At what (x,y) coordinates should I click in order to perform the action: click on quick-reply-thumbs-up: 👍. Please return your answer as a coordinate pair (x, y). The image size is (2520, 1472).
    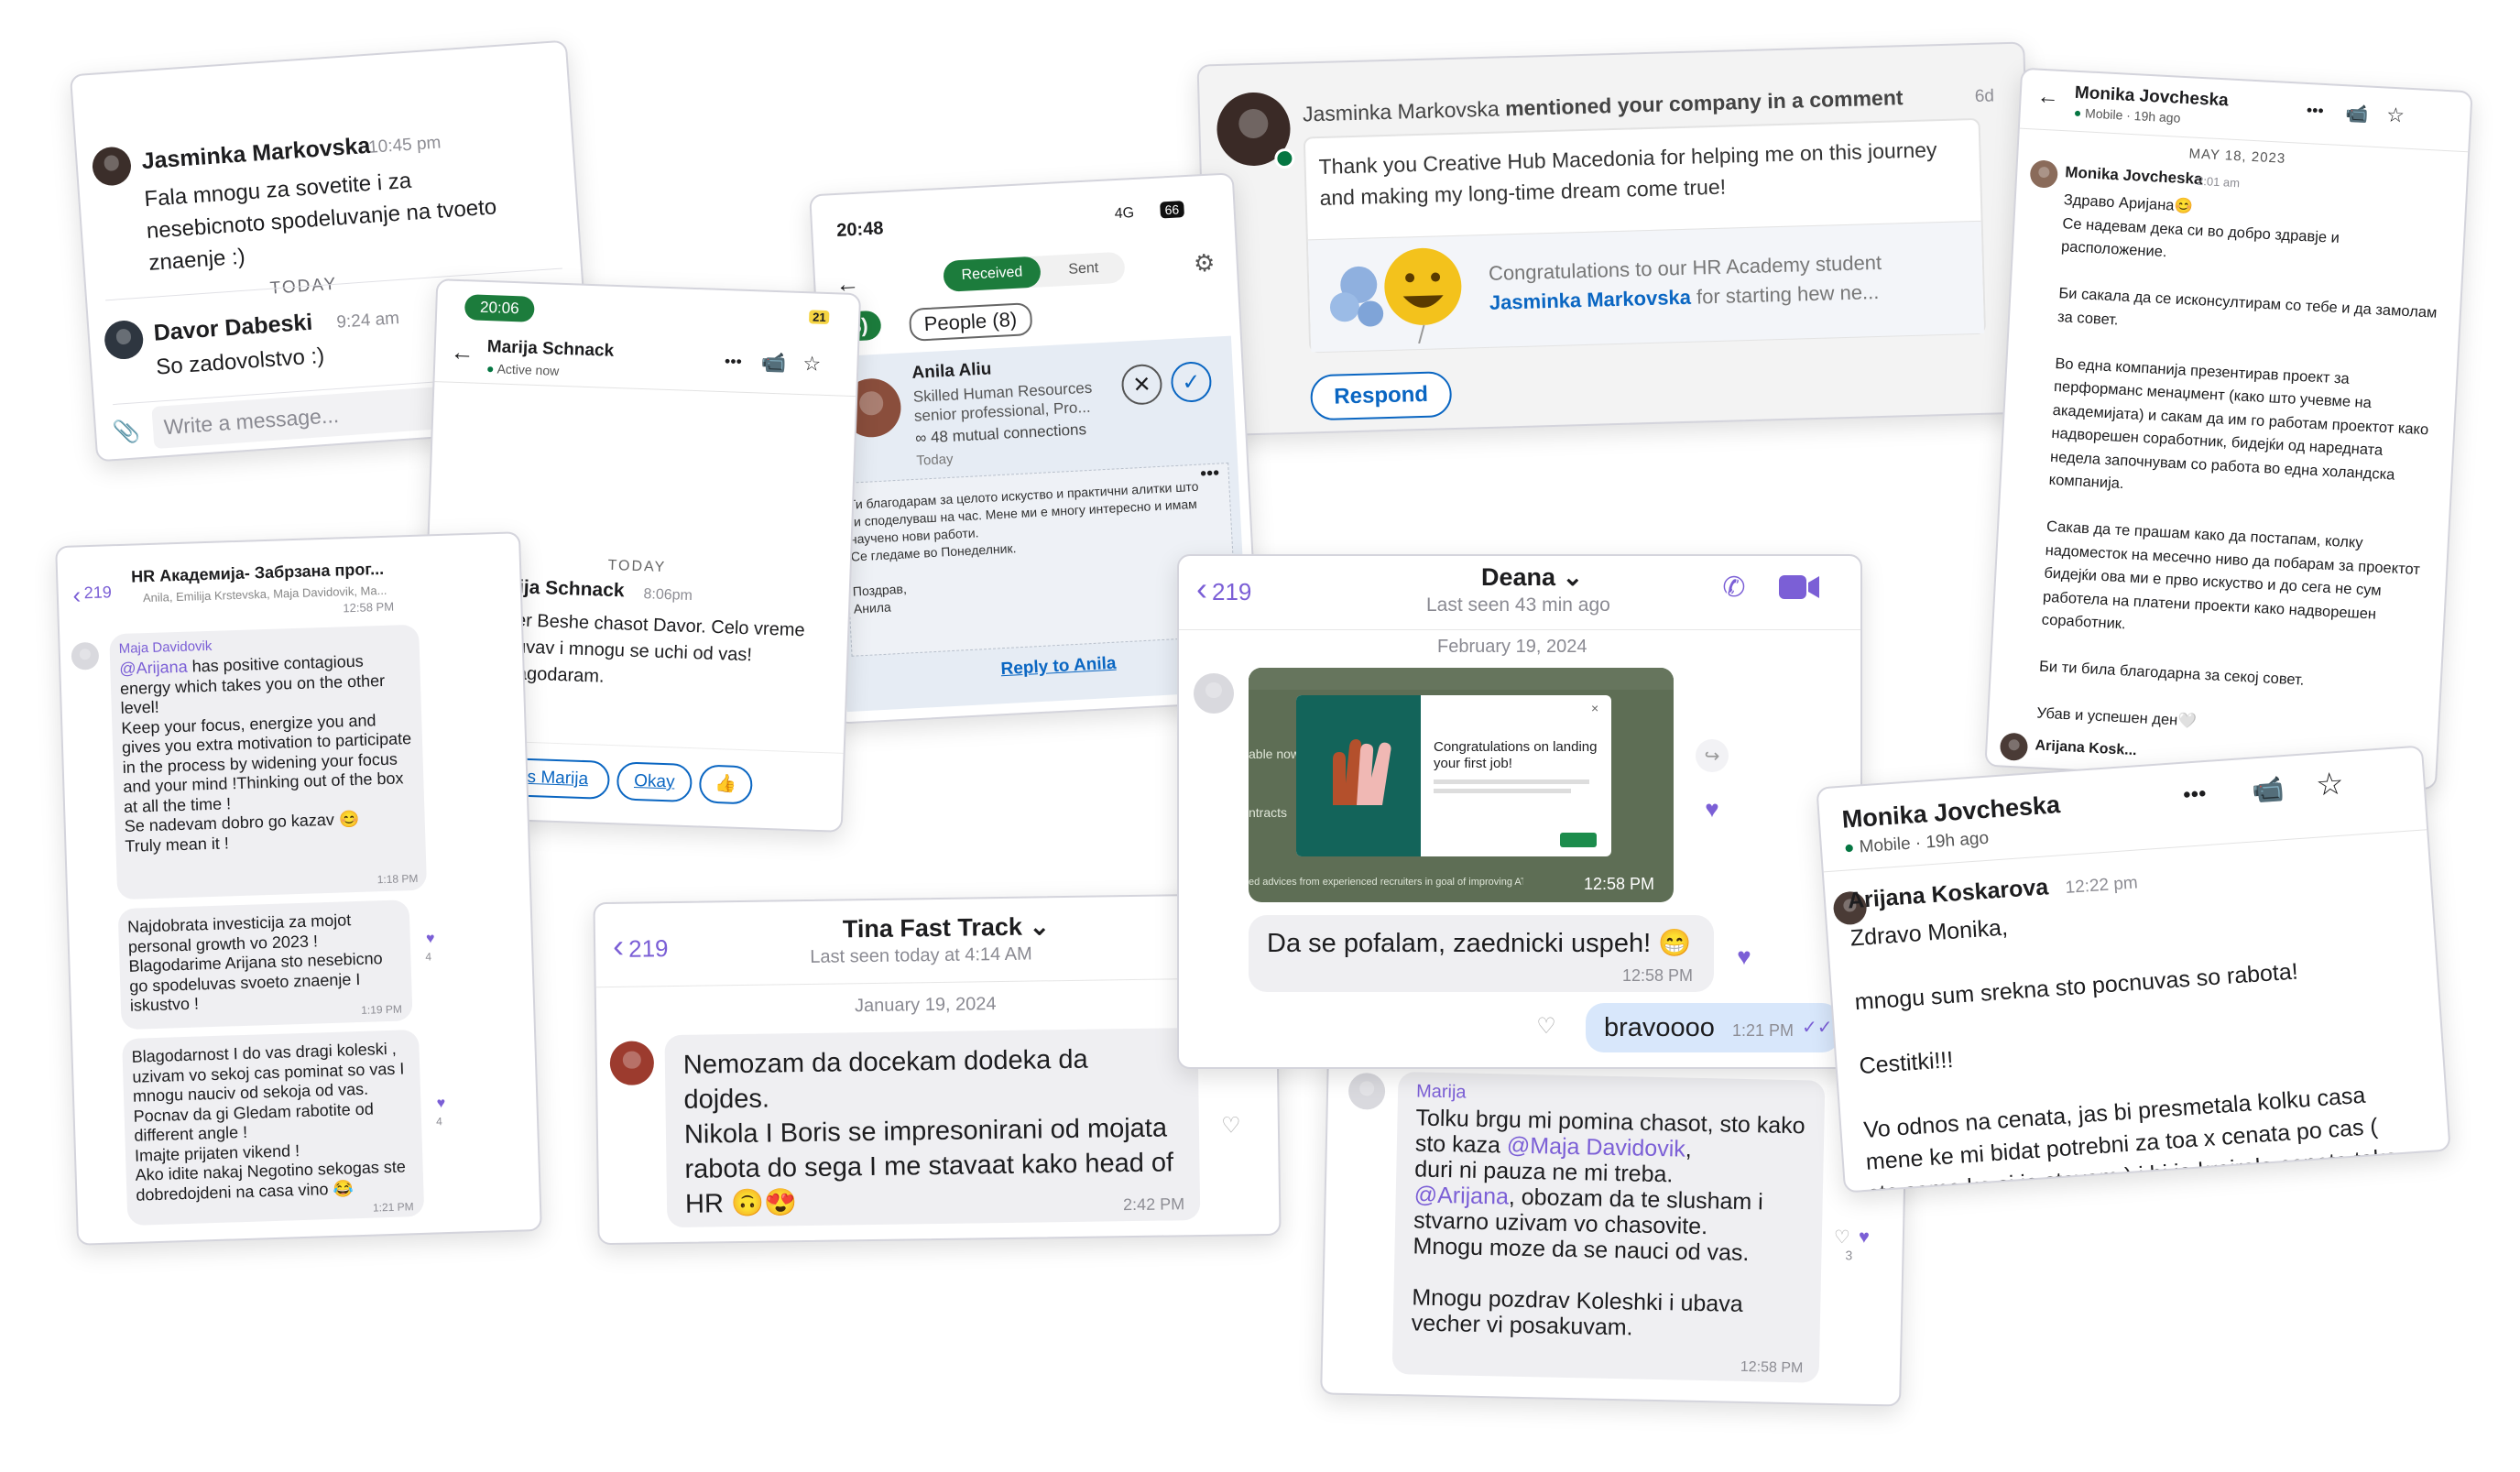
    Looking at the image, I should click on (726, 784).